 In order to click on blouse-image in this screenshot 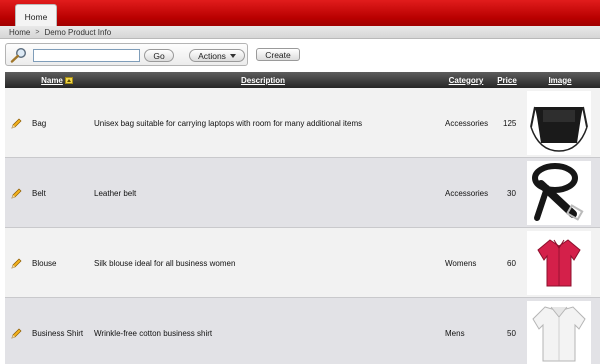, I will do `click(559, 263)`.